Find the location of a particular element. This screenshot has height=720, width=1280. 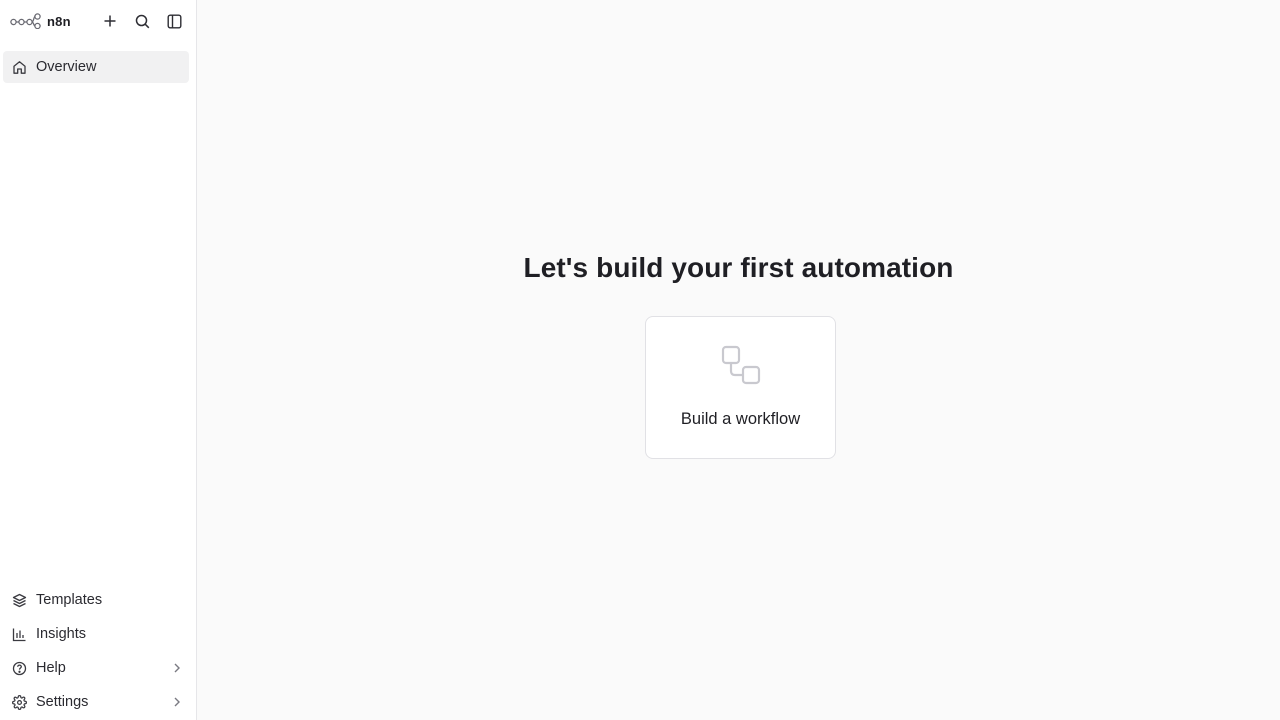

n8n-logo-icon is located at coordinates (25, 21).